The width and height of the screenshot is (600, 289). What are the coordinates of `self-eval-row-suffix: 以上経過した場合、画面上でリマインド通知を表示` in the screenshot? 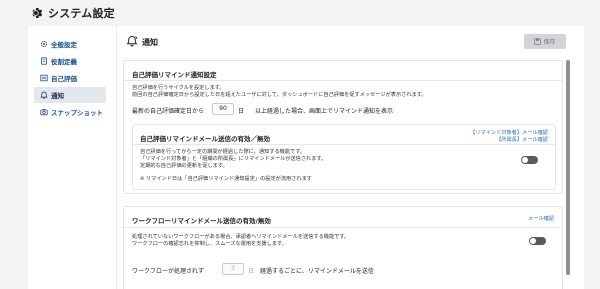 It's located at (324, 111).